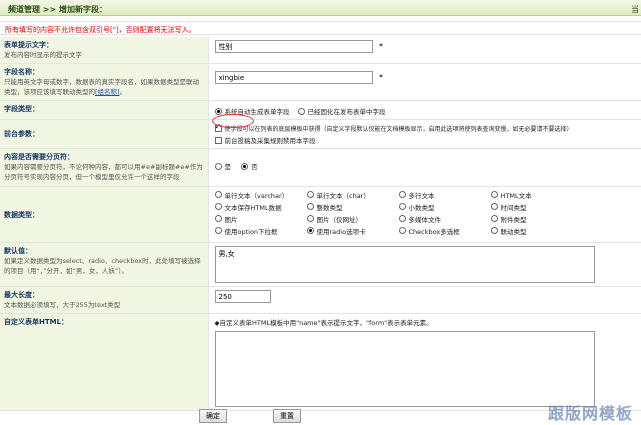 The image size is (641, 425). What do you see at coordinates (218, 206) in the screenshot?
I see `data-type-radio-html-data` at bounding box center [218, 206].